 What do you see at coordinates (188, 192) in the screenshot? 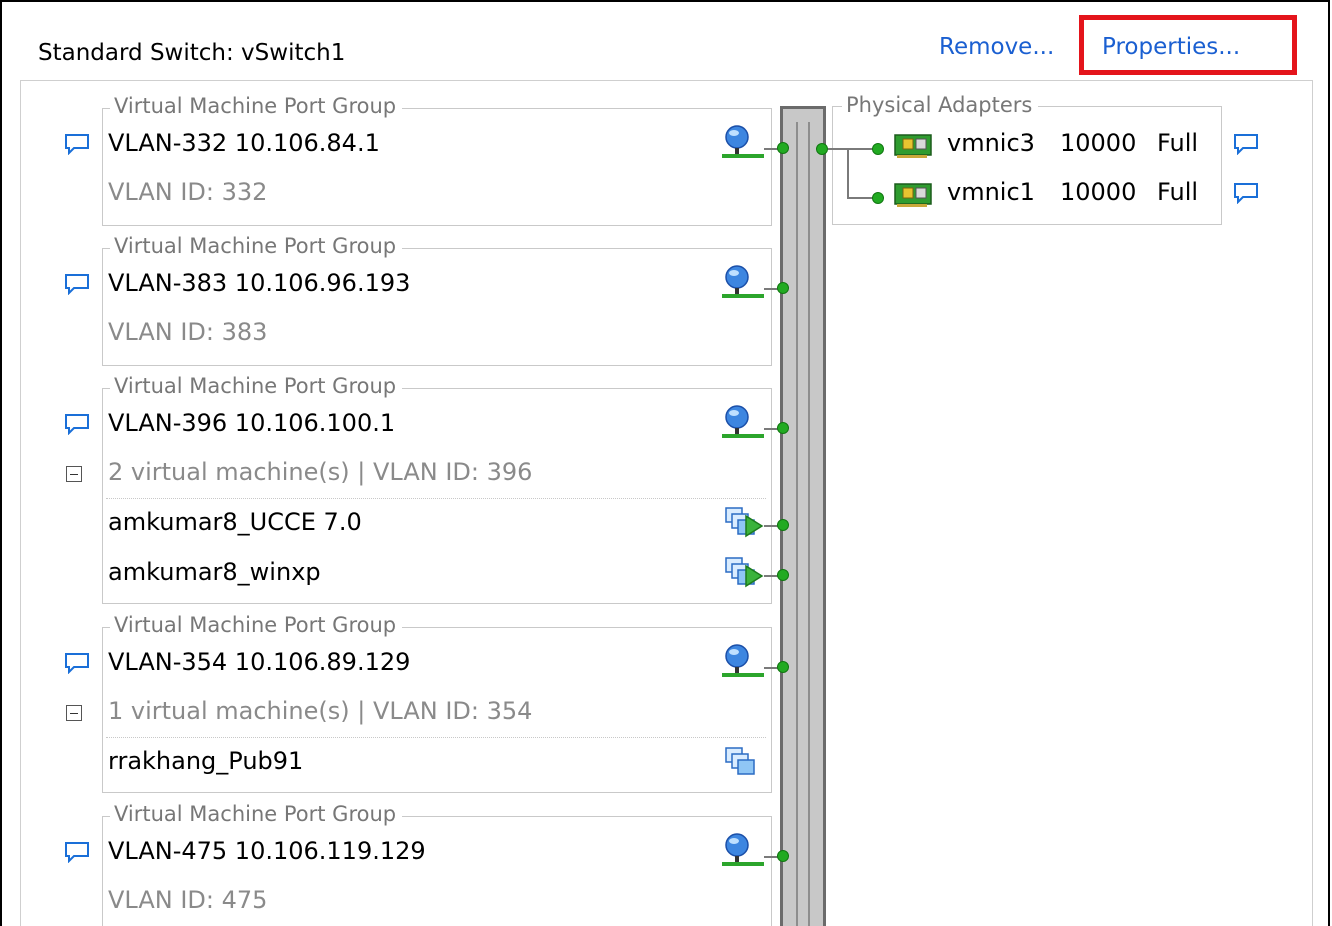
I see `port-group-info: VLAN ID: 332` at bounding box center [188, 192].